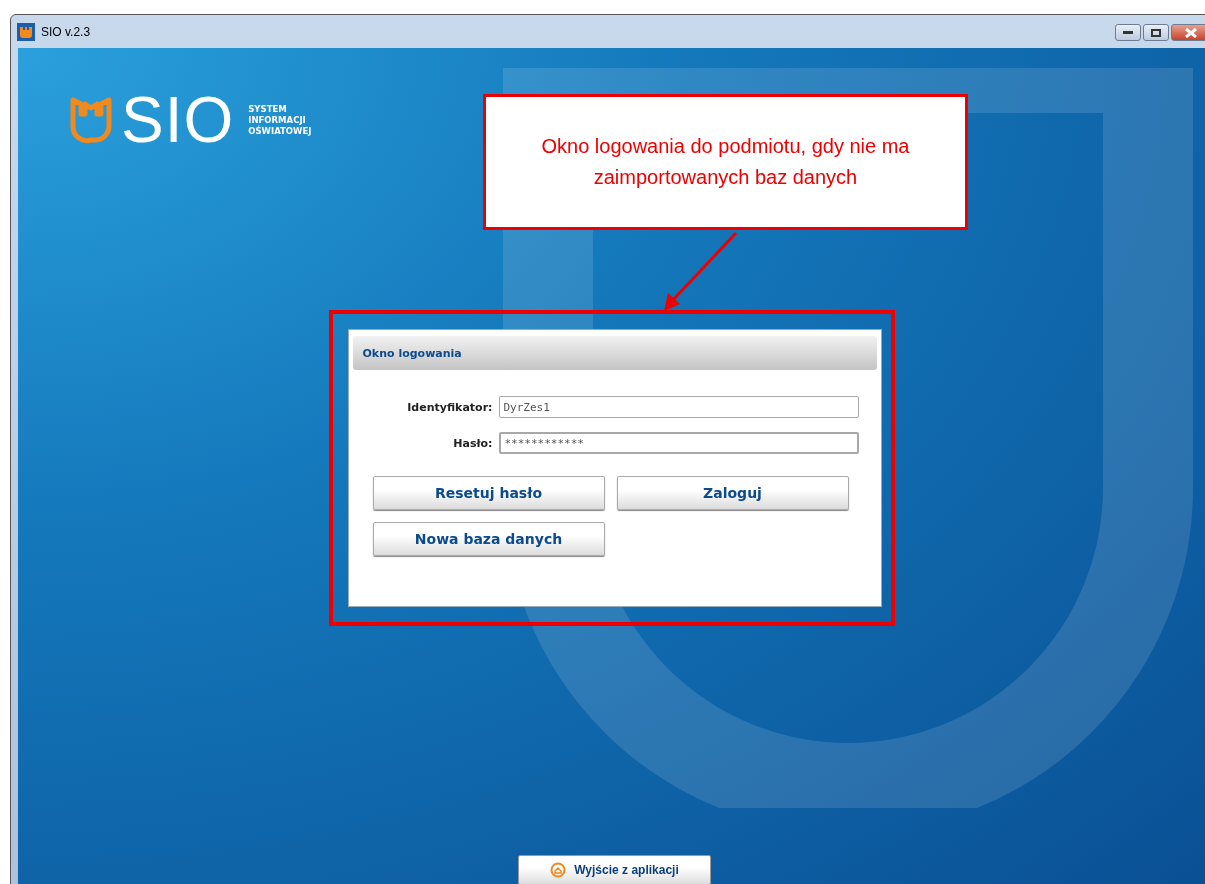  I want to click on input-field: DyrZes1, so click(678, 407).